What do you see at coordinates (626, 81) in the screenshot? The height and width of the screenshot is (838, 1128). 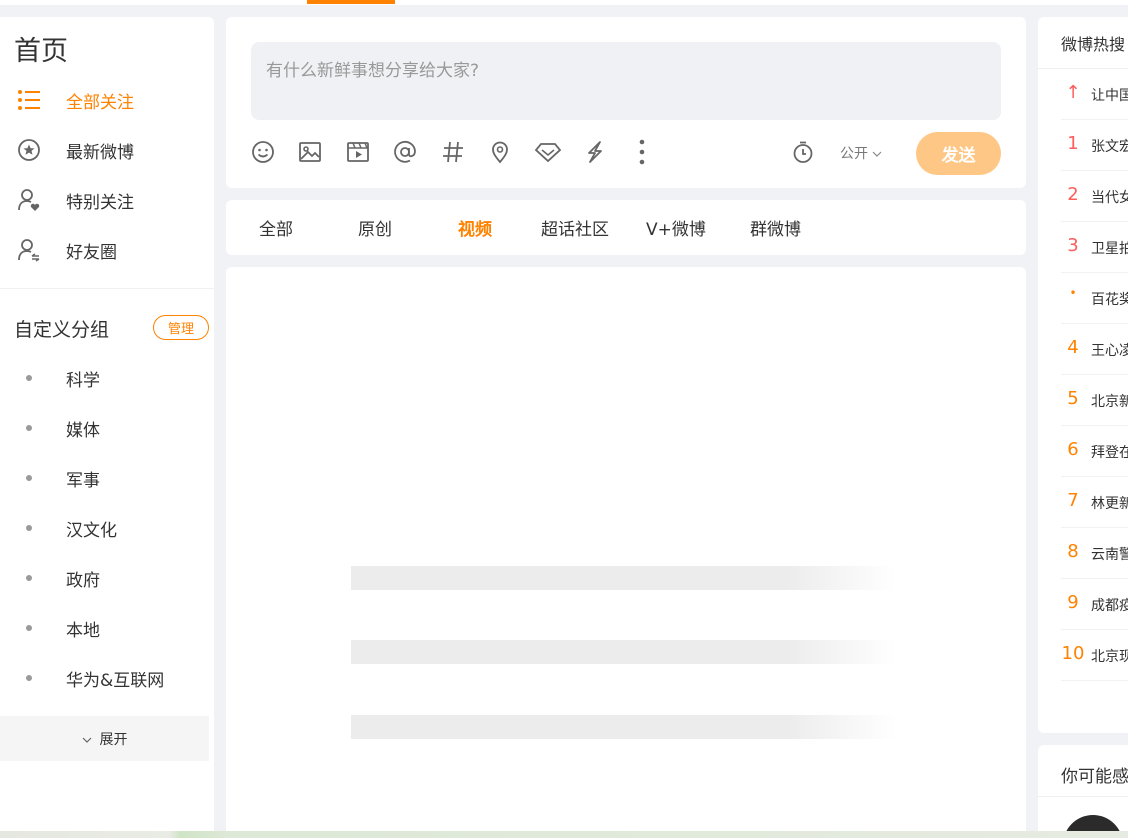 I see `post-input` at bounding box center [626, 81].